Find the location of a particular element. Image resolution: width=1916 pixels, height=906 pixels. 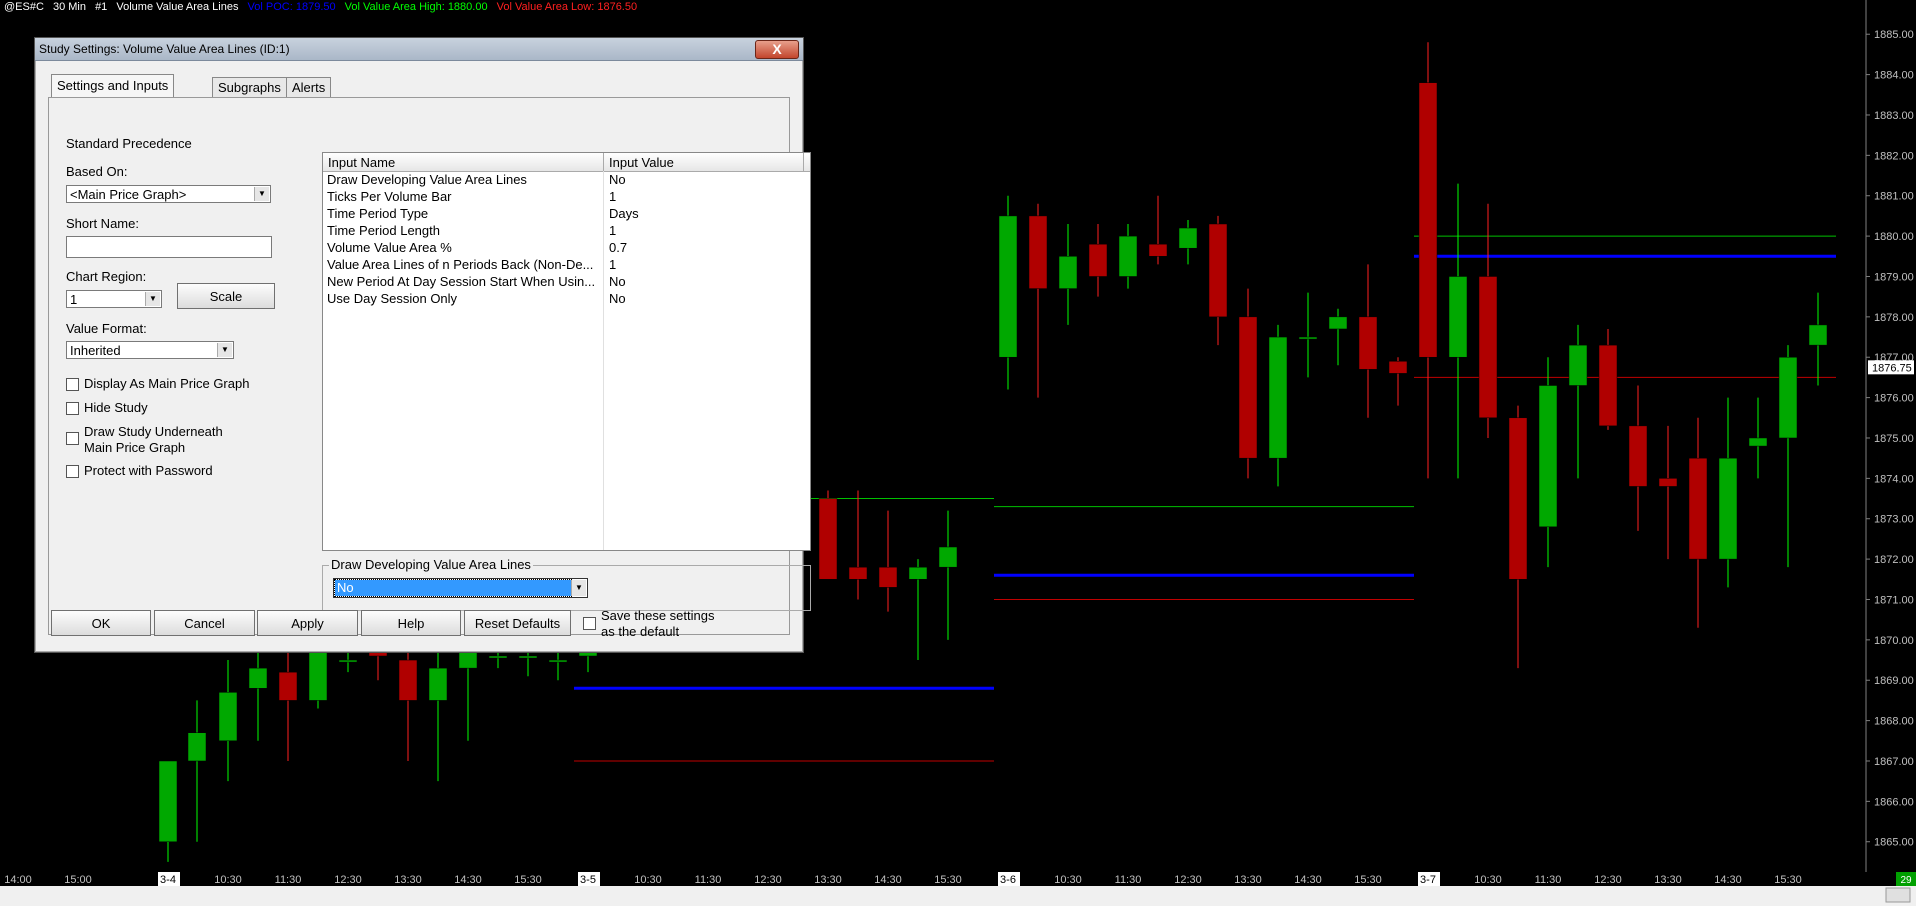

short-name-input is located at coordinates (169, 247).